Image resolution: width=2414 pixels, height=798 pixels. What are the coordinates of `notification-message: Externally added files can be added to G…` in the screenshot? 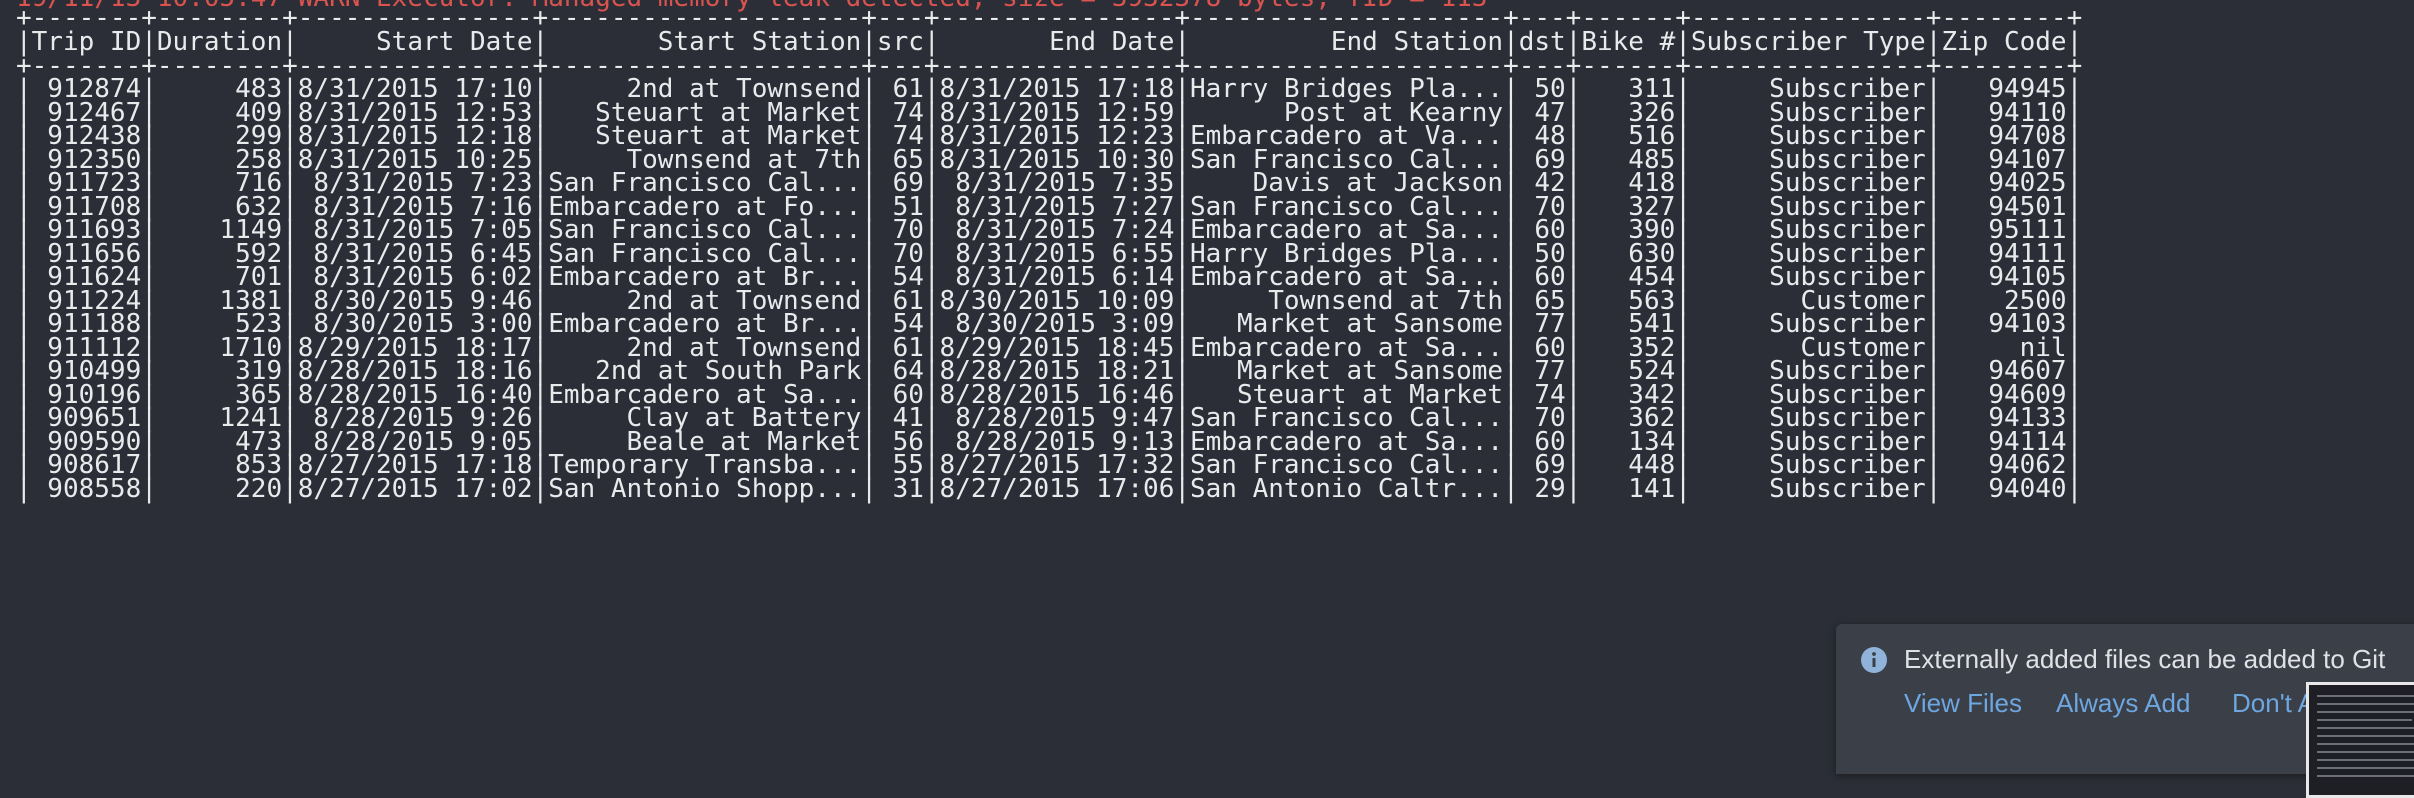 It's located at (2145, 659).